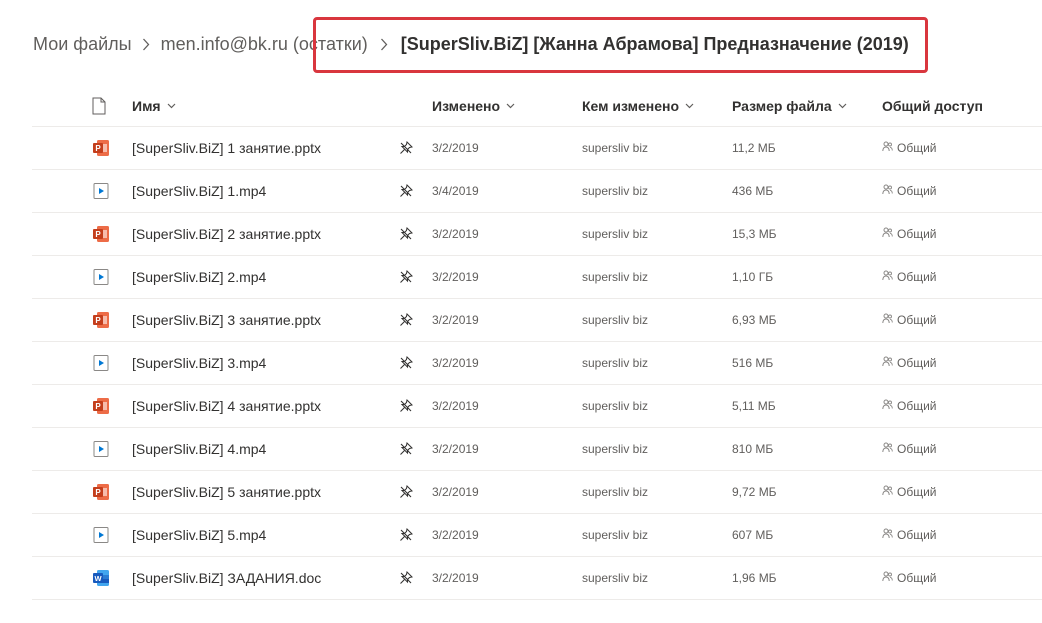  I want to click on column-header-sharing-label: Общий доступ, so click(932, 106).